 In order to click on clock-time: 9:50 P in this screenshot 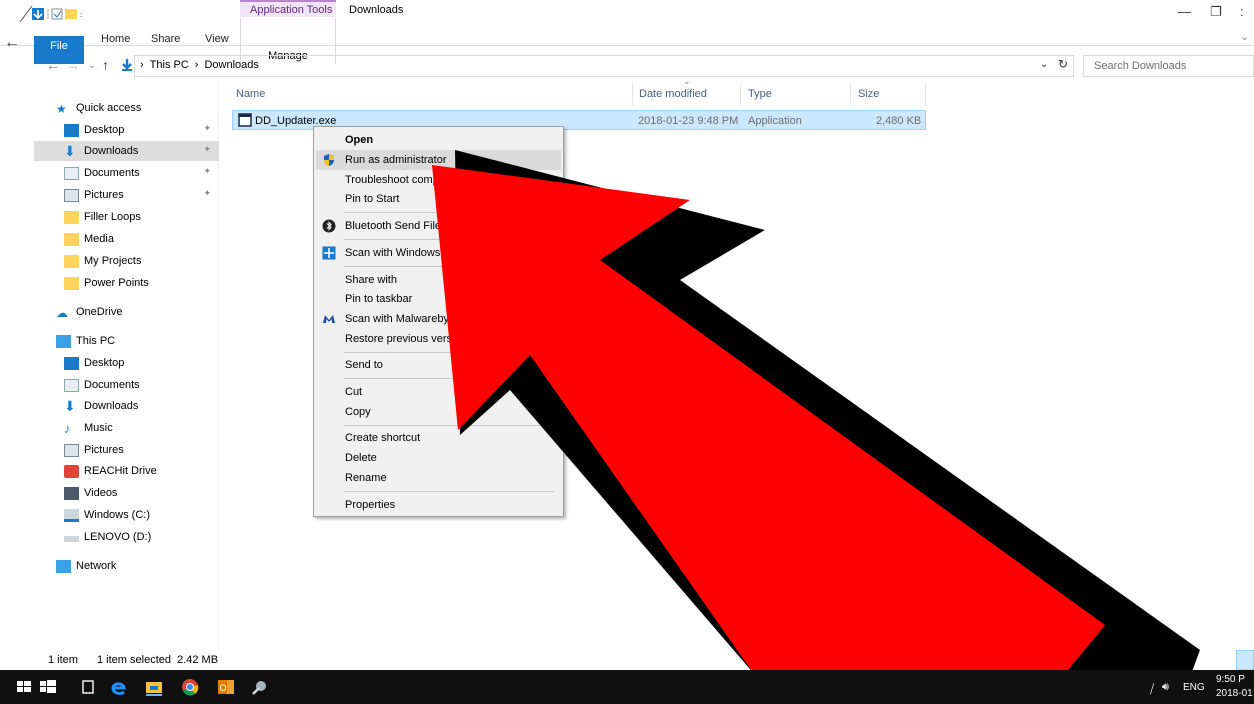, I will do `click(1230, 679)`.